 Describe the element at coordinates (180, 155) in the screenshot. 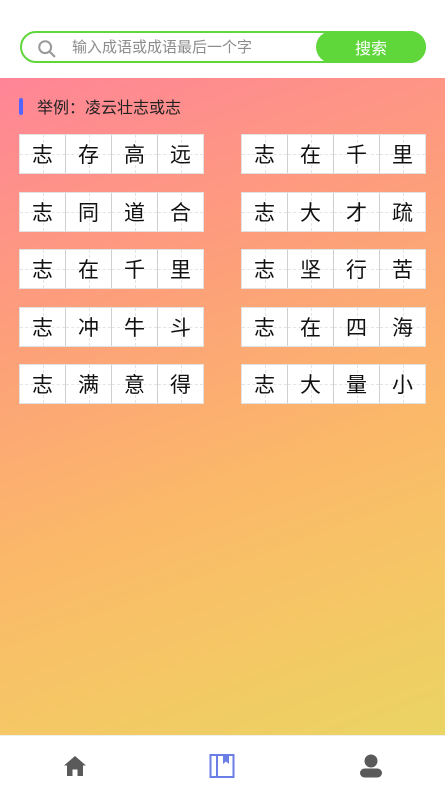

I see `idiom-char: 远` at that location.